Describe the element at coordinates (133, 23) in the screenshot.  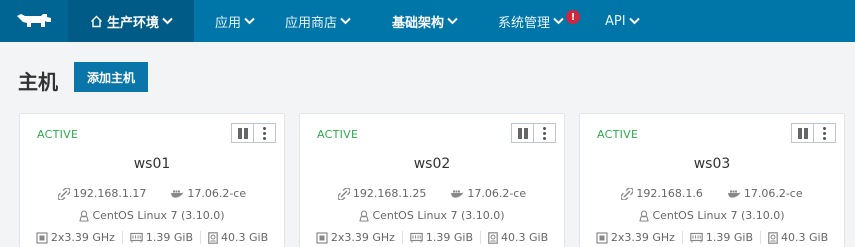
I see `environment-label: 生产环境` at that location.